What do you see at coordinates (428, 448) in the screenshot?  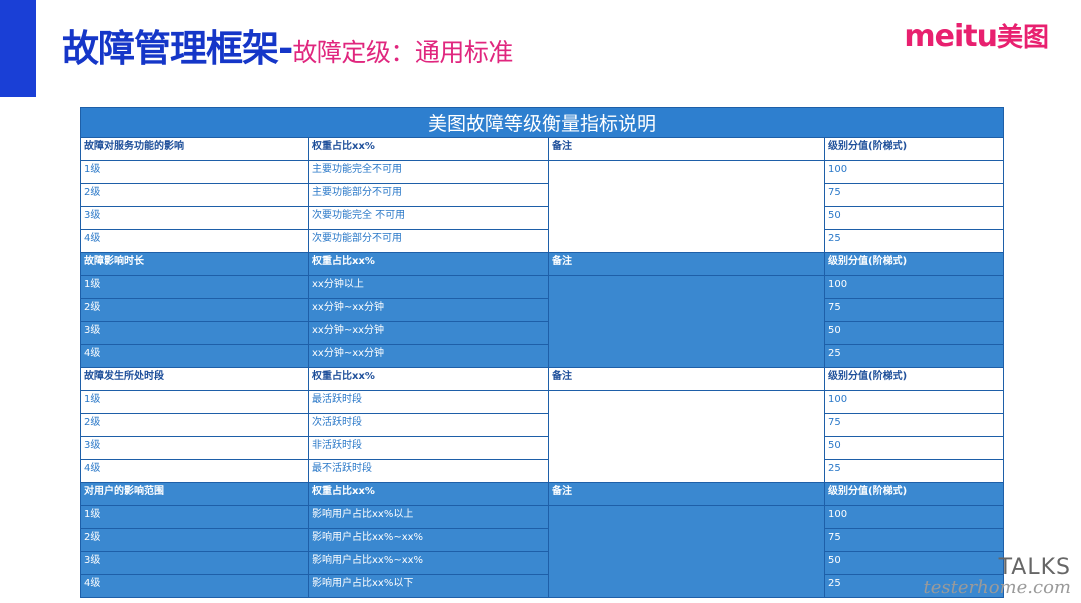 I see `description-cell: 非活跃时段` at bounding box center [428, 448].